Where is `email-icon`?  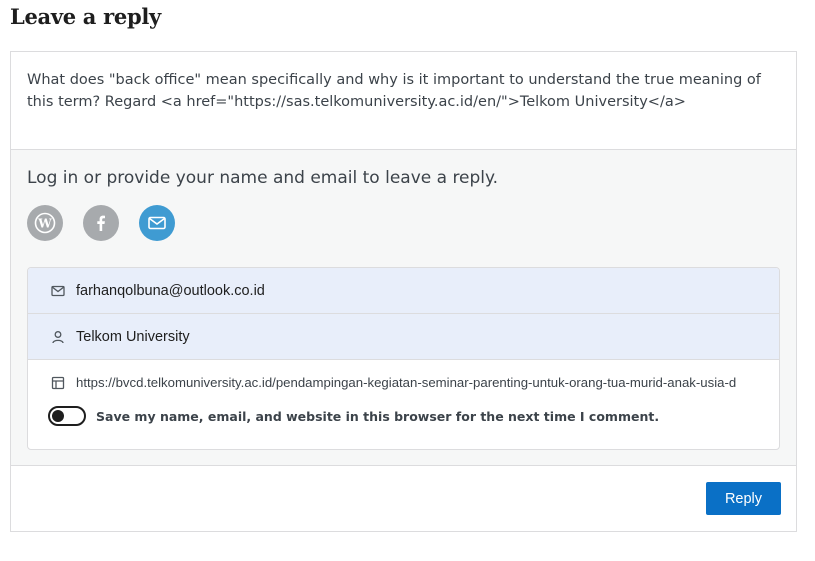
email-icon is located at coordinates (157, 223).